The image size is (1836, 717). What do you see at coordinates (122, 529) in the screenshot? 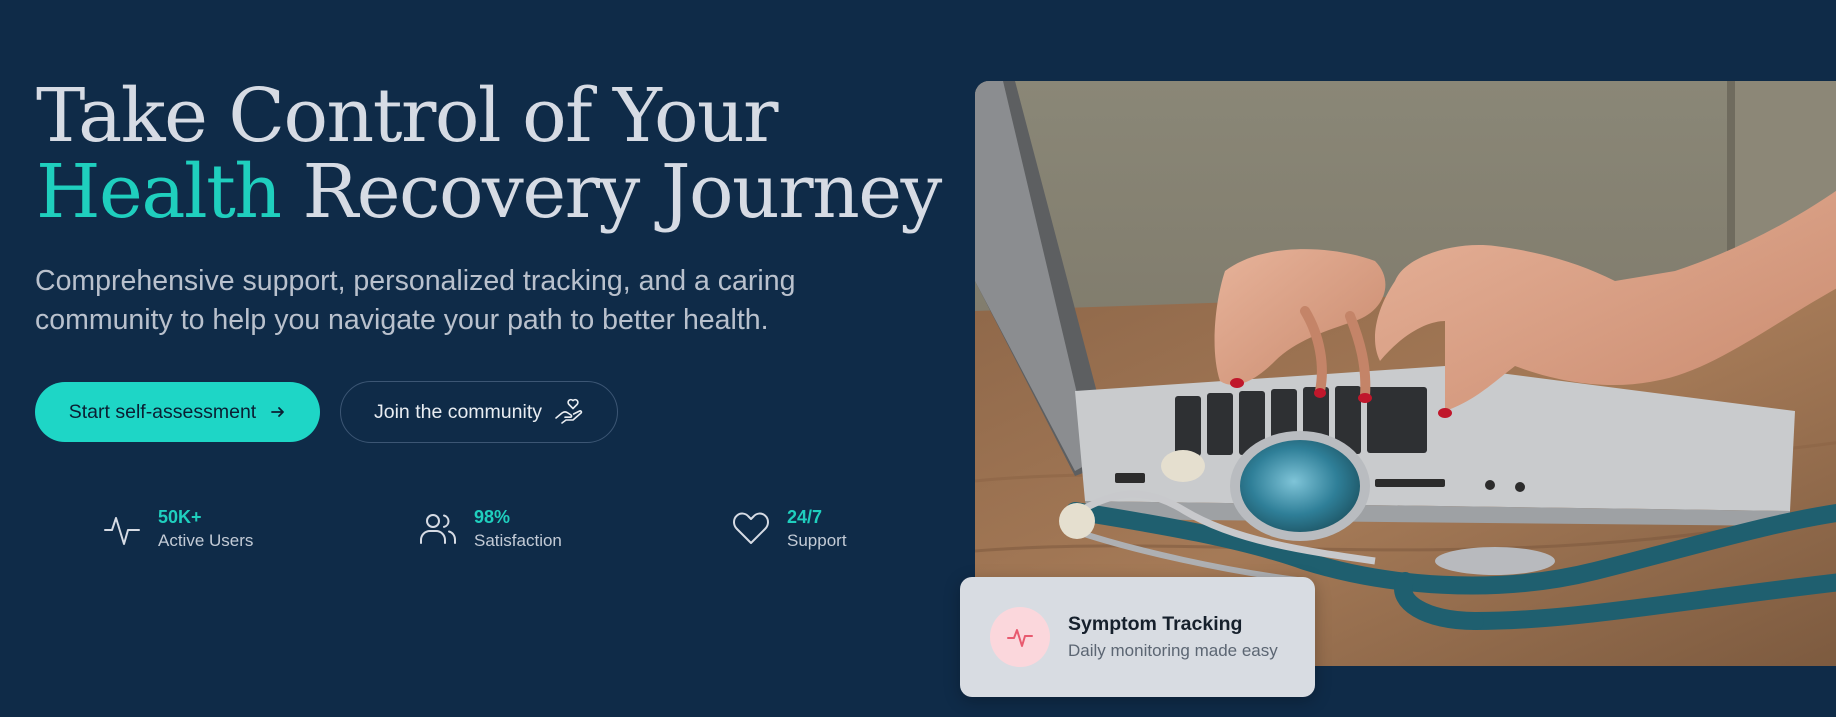
I see `activity-icon` at bounding box center [122, 529].